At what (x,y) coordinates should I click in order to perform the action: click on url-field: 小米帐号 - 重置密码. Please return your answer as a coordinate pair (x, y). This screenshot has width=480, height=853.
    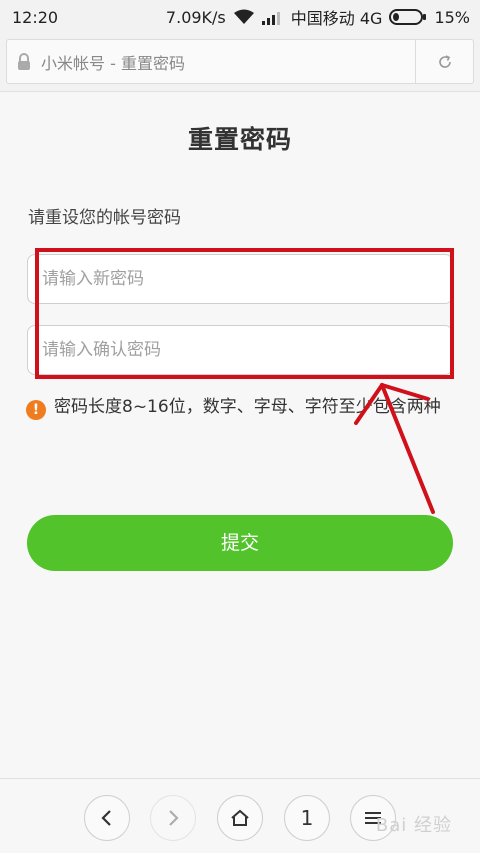
    Looking at the image, I should click on (240, 61).